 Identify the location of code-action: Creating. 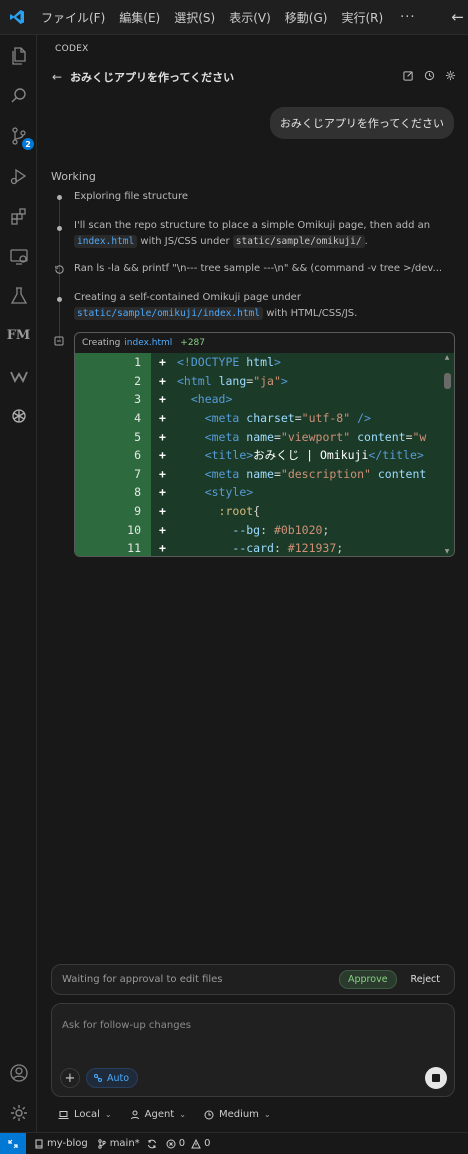
(101, 343).